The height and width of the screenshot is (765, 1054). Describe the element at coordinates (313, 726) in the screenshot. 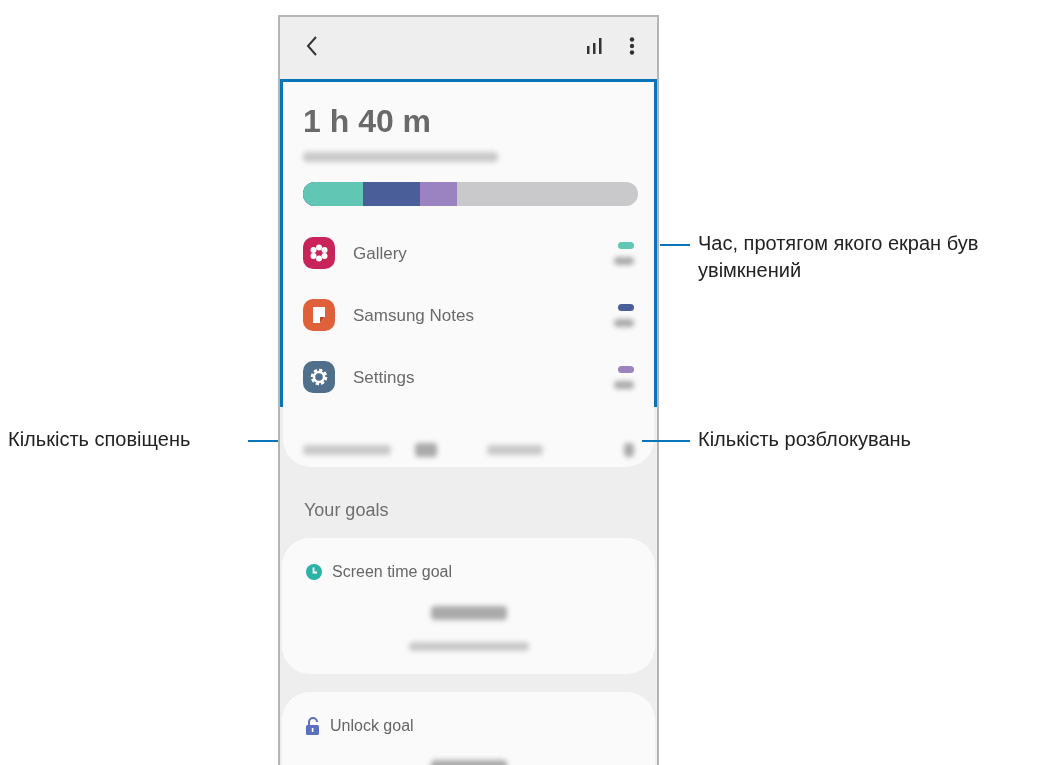

I see `unlocked-padlock-icon` at that location.